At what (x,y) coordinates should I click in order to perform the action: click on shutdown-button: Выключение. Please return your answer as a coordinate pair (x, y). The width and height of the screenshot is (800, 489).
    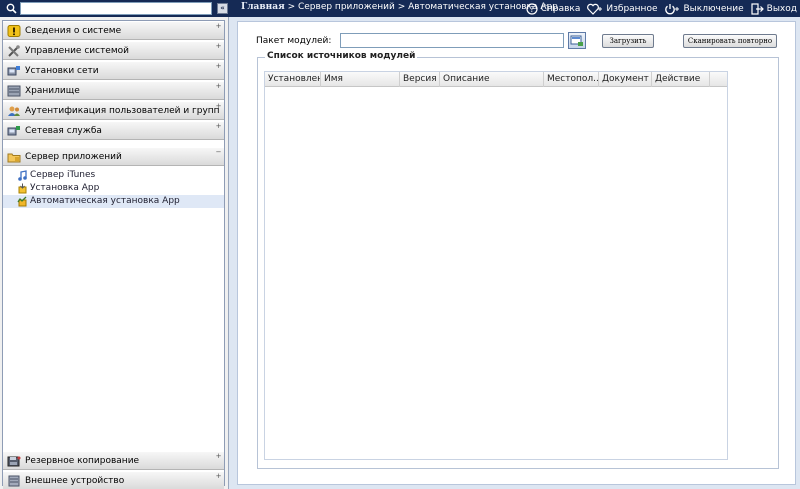
    Looking at the image, I should click on (704, 9).